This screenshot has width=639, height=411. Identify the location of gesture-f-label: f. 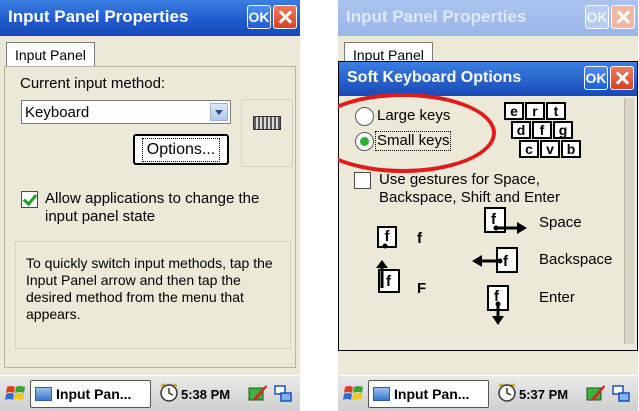
(419, 238).